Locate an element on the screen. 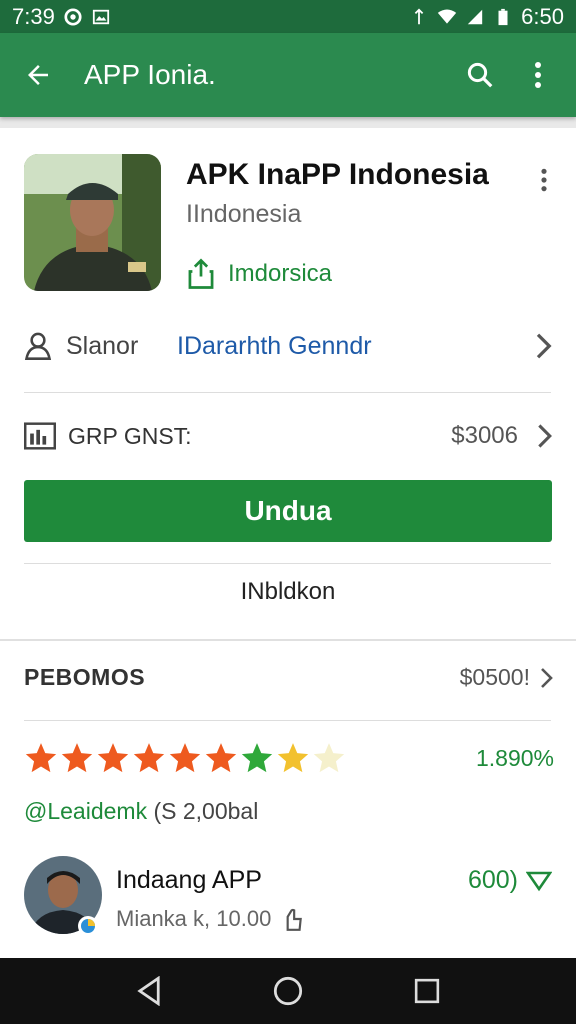  circle-icon is located at coordinates (73, 16).